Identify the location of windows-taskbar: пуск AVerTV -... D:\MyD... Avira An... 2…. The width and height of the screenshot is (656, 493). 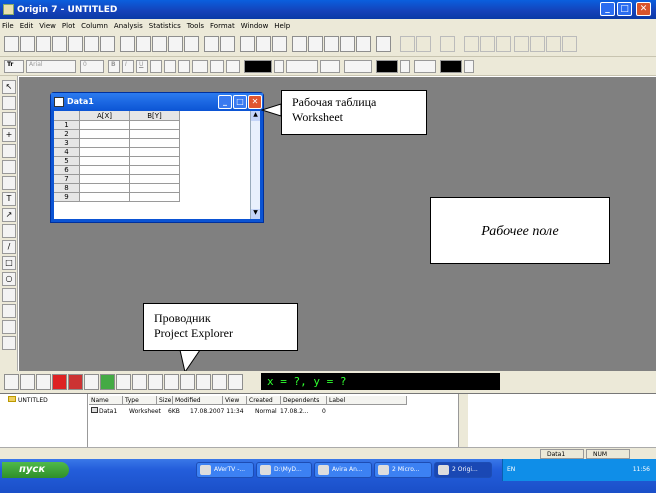
(328, 476).